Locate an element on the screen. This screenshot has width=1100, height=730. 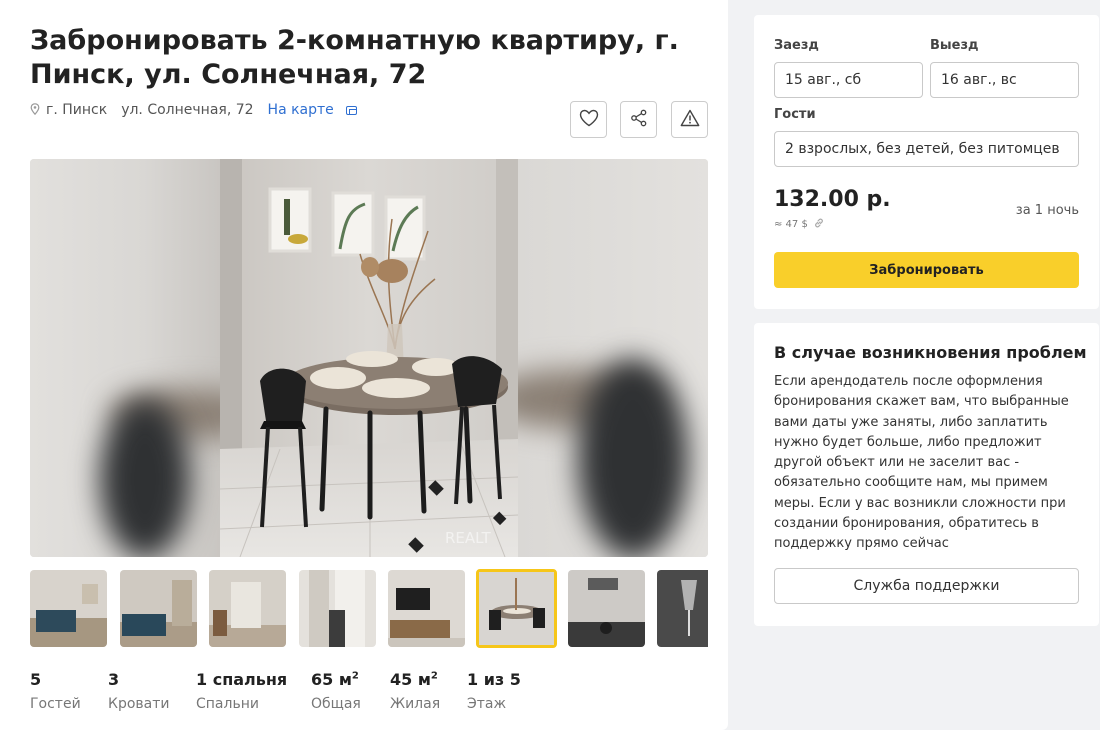
stat-value: 3 is located at coordinates (114, 679).